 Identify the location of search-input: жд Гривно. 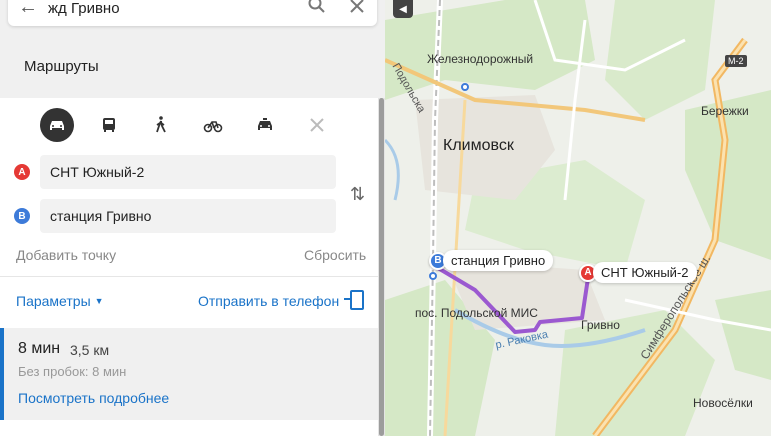
(172, 8).